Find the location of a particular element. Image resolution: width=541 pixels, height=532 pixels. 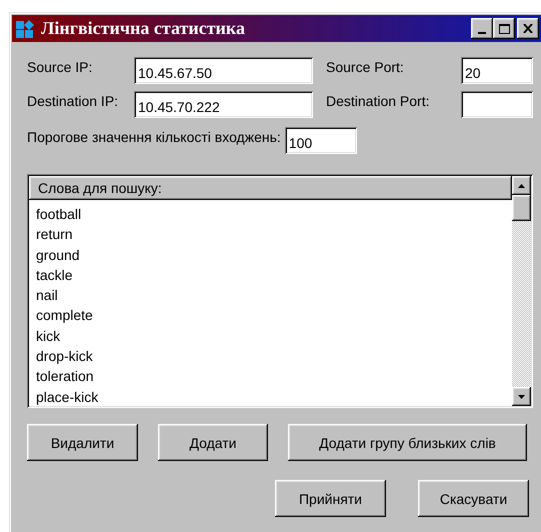

field-label: Source IP: is located at coordinates (60, 66).